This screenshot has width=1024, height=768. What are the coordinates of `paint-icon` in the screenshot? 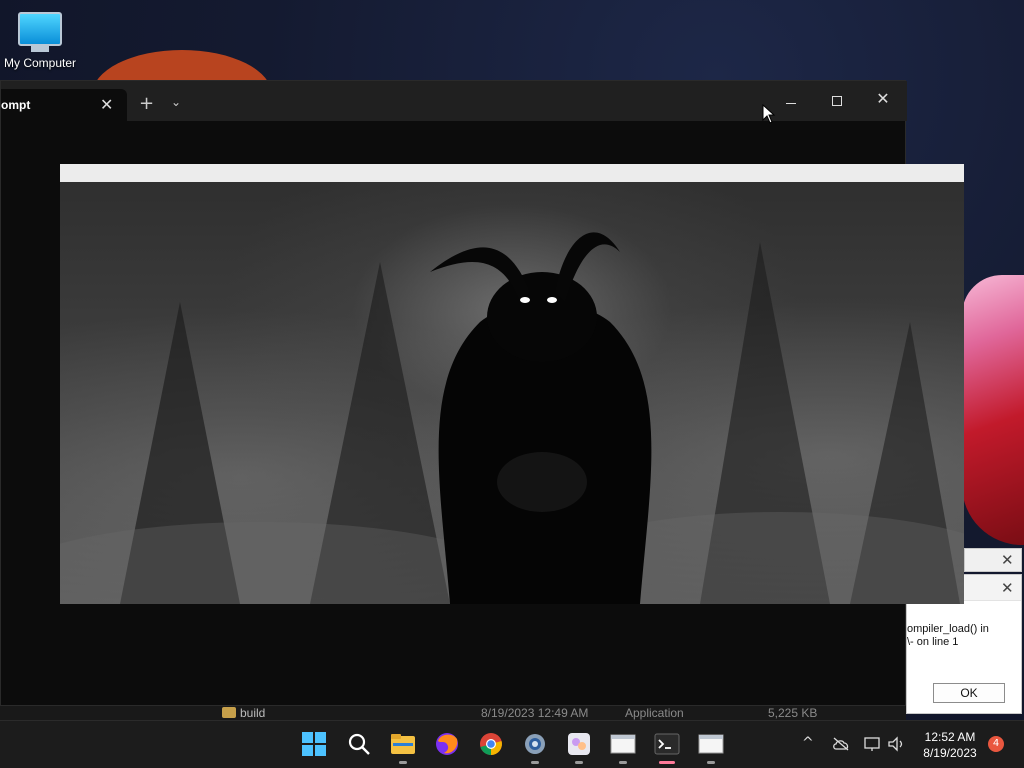 It's located at (579, 744).